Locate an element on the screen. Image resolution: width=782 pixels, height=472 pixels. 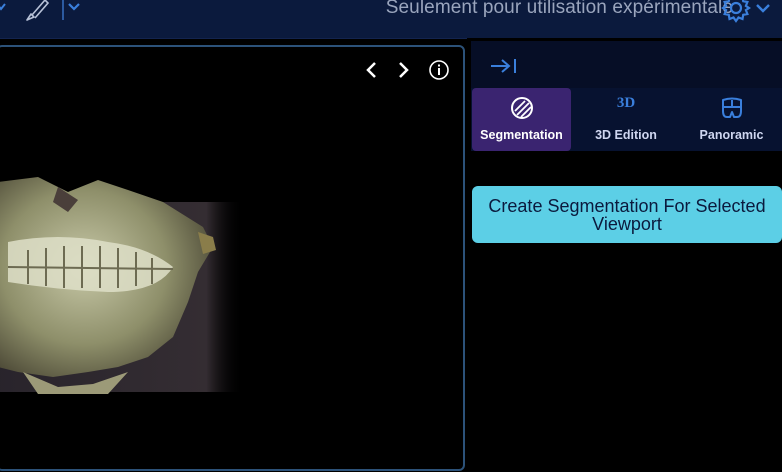
top-bar: Seulement pour utilisation expérimentale is located at coordinates (391, 19).